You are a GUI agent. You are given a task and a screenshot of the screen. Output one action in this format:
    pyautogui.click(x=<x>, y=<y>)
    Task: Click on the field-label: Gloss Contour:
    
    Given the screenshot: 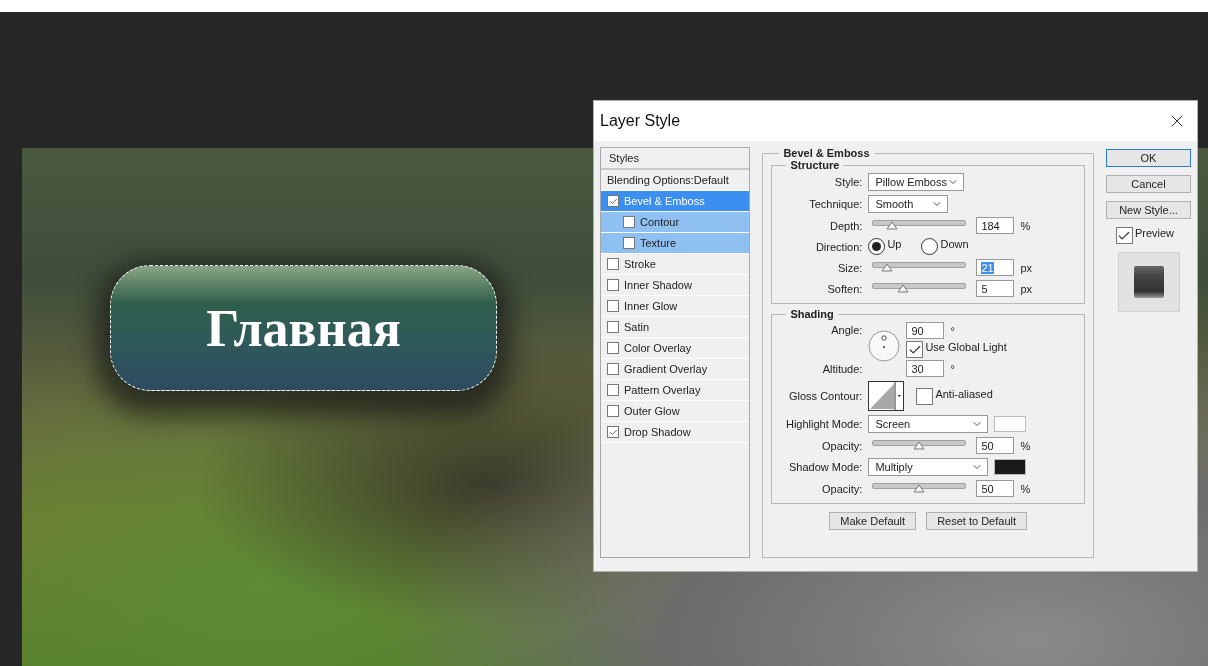 What is the action you would take?
    pyautogui.click(x=825, y=396)
    